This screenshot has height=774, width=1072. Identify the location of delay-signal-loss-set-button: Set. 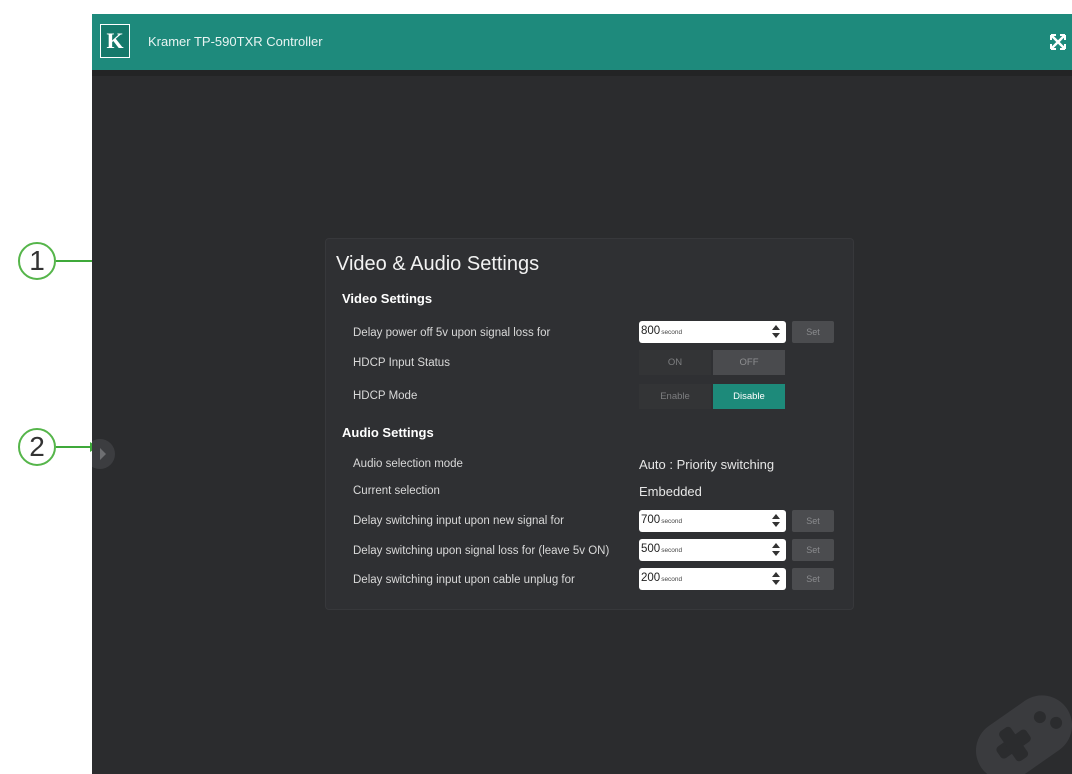
(813, 550).